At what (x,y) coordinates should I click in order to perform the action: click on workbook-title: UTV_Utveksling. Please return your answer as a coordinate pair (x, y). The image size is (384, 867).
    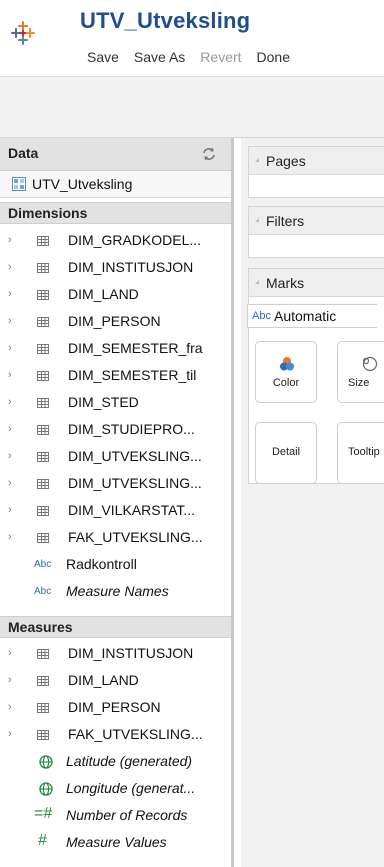
    Looking at the image, I should click on (165, 20).